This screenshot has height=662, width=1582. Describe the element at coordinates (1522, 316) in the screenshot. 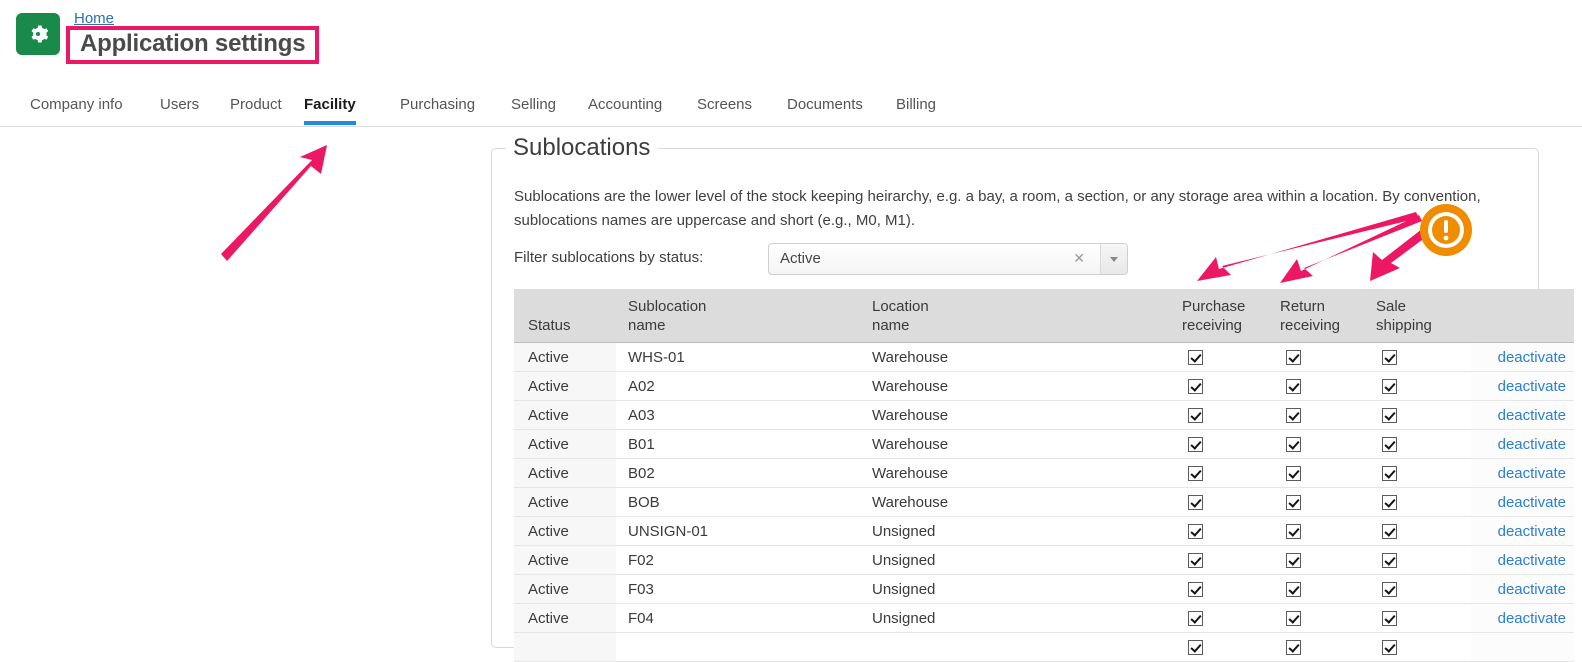

I see `col-header-actions` at that location.